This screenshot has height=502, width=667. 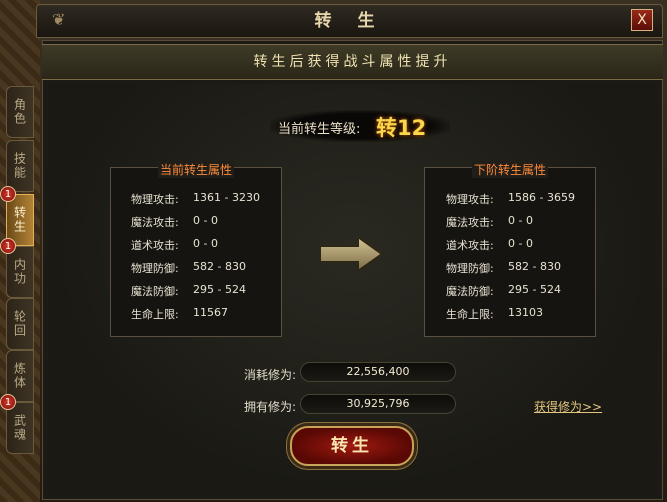 I want to click on stat-value: 13103, so click(x=525, y=312).